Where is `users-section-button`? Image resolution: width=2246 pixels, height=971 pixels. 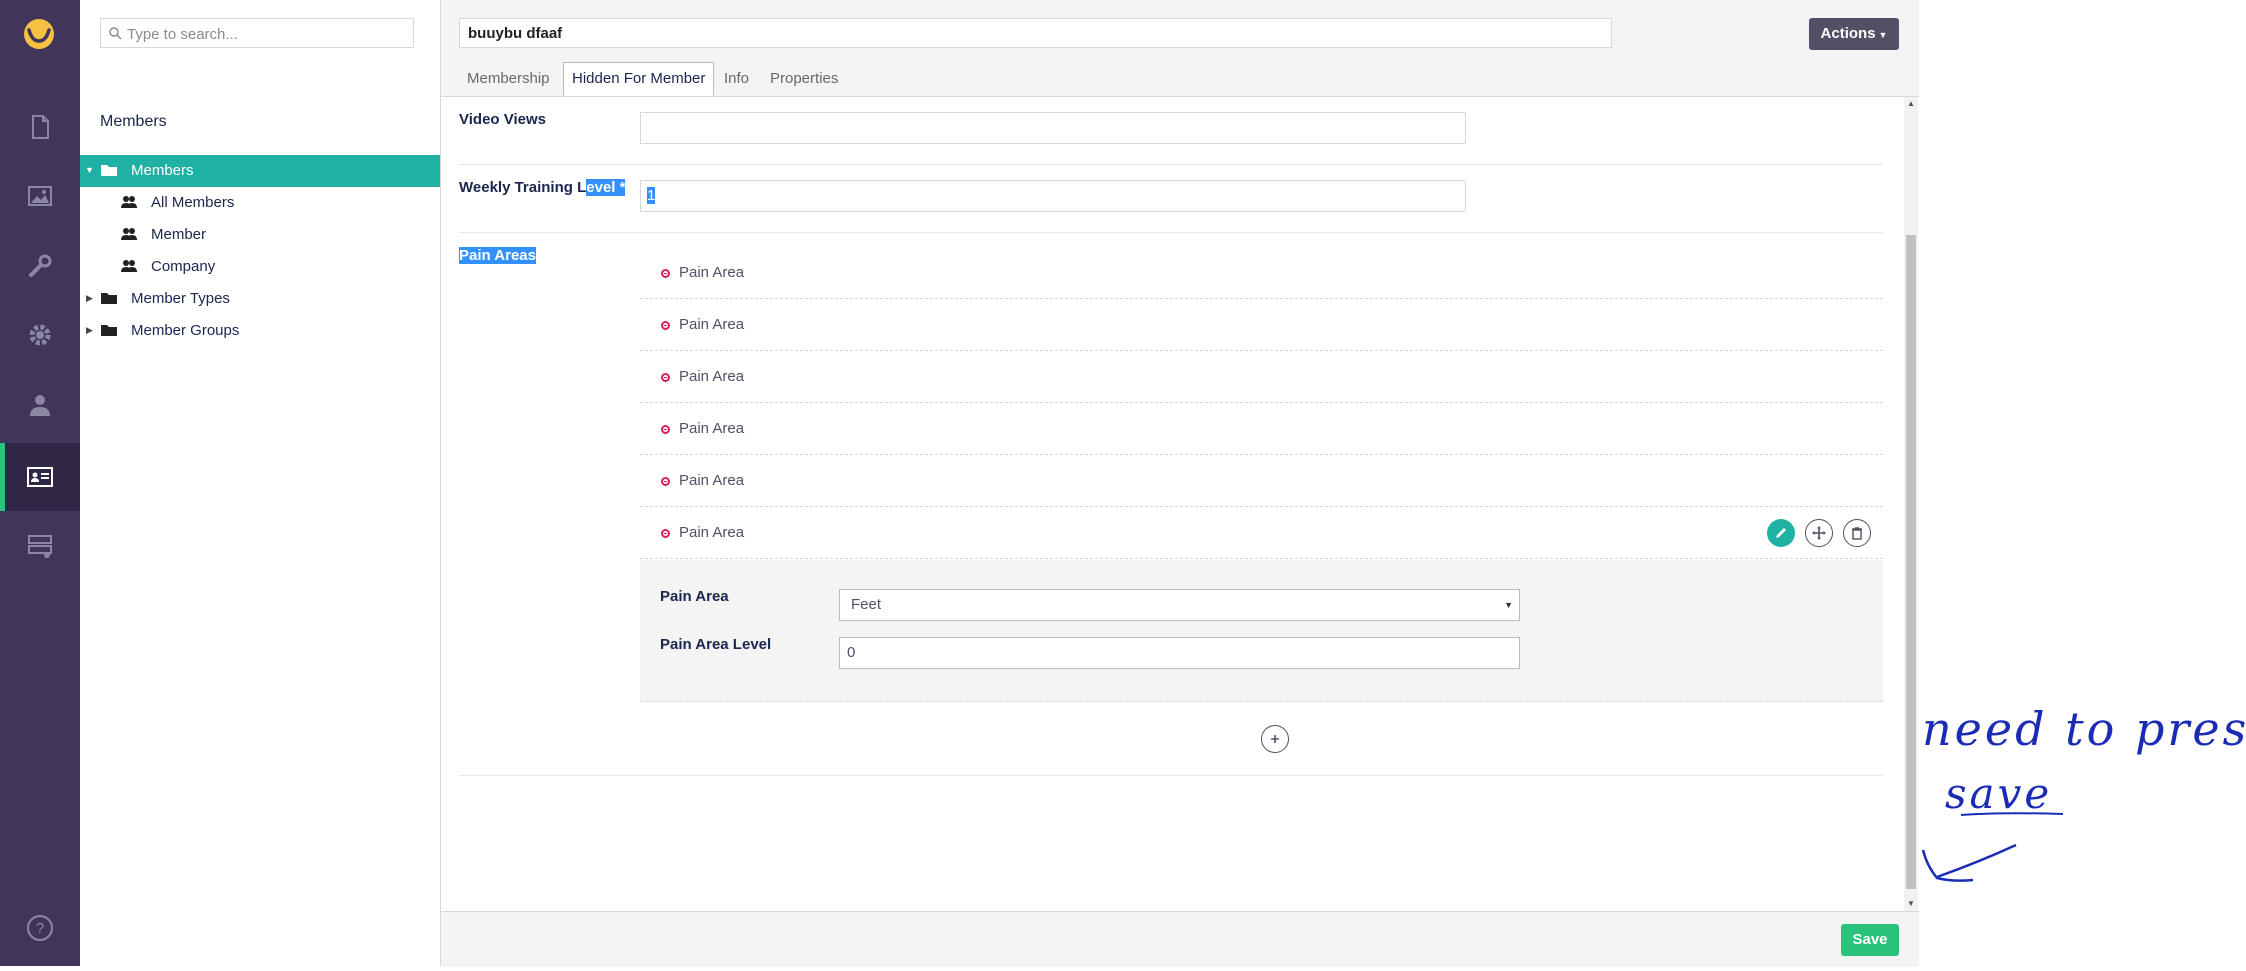 users-section-button is located at coordinates (40, 405).